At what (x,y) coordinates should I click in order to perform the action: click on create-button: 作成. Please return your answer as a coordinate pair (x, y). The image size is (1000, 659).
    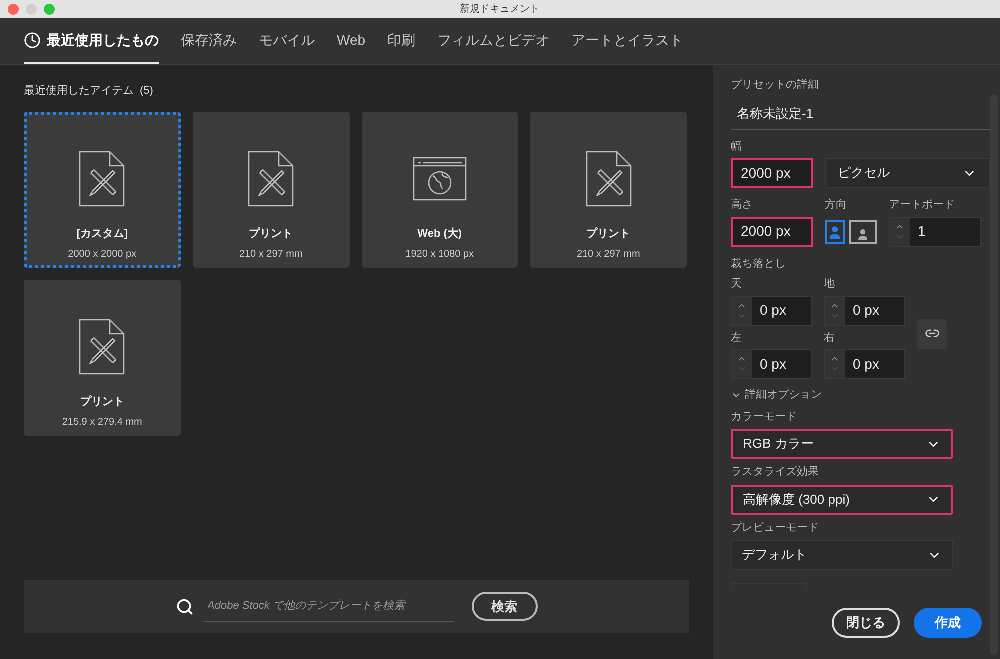
    Looking at the image, I should click on (948, 623).